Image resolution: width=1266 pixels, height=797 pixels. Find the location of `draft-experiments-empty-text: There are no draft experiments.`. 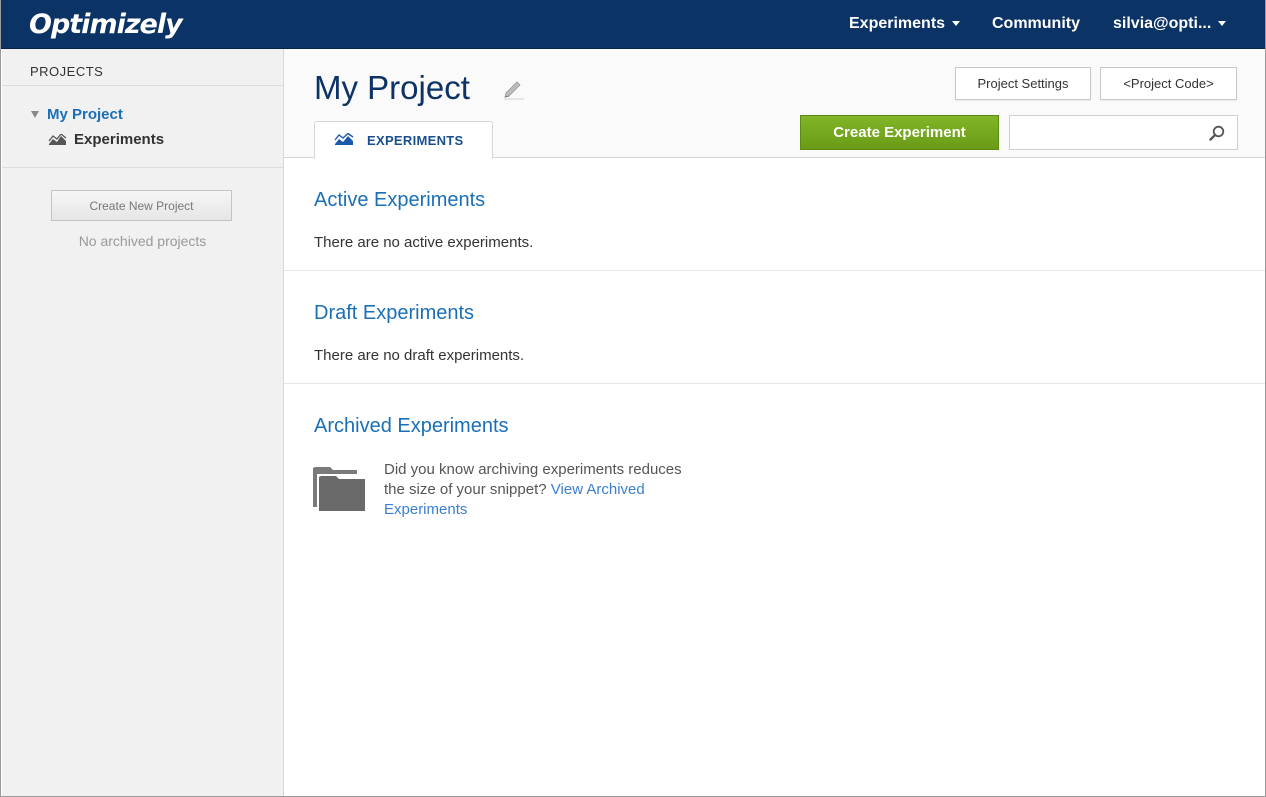

draft-experiments-empty-text: There are no draft experiments. is located at coordinates (419, 355).